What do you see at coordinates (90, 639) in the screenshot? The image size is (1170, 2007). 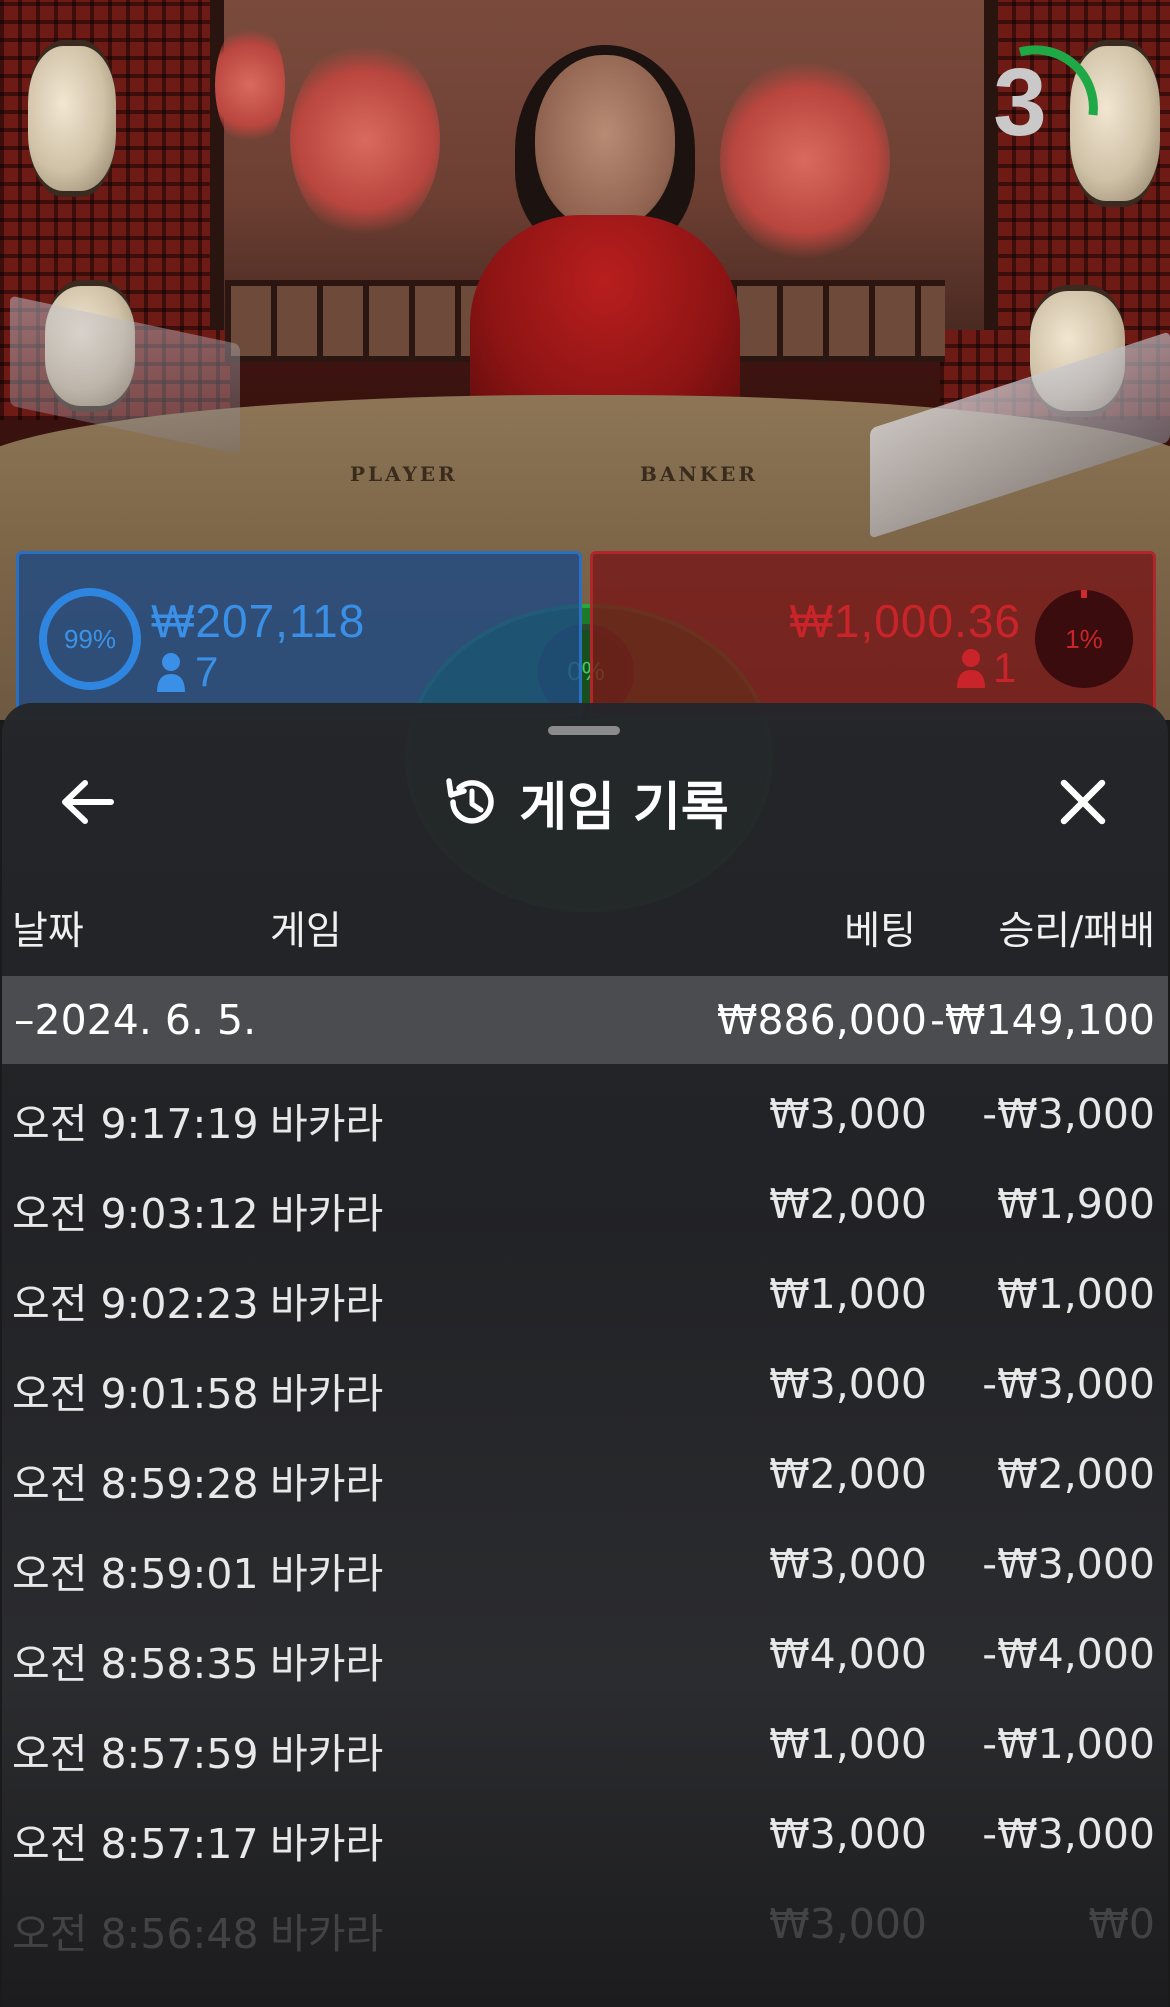 I see `player-percent: 99%` at bounding box center [90, 639].